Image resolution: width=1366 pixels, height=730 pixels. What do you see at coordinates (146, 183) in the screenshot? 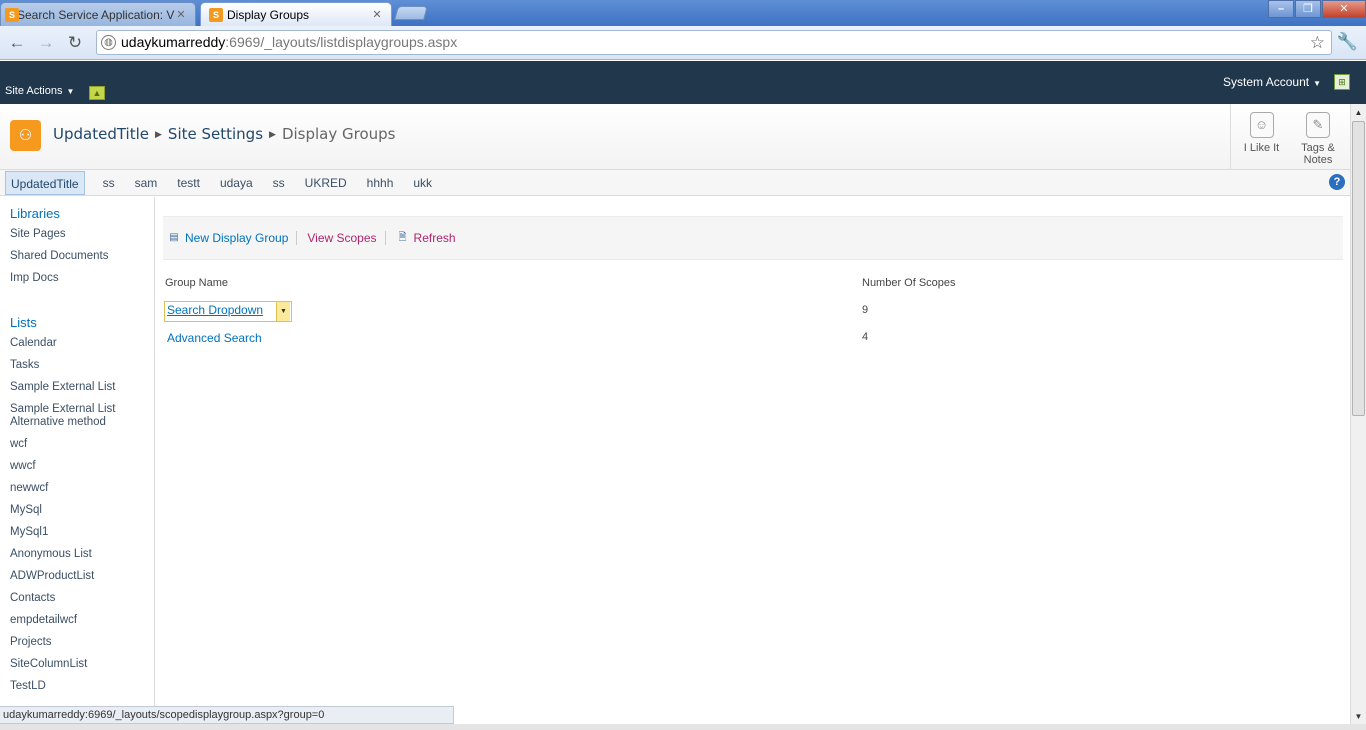
I see `topnav-item-sam: sam` at bounding box center [146, 183].